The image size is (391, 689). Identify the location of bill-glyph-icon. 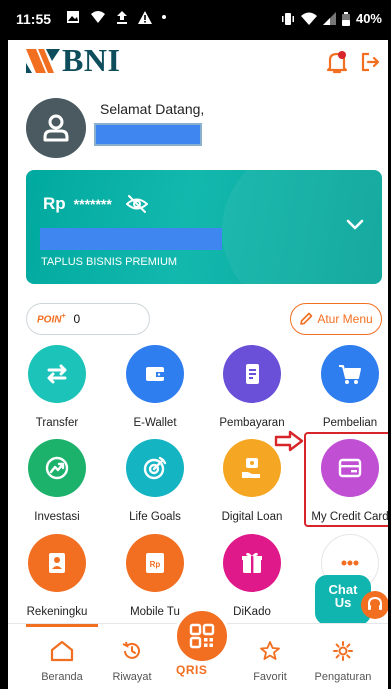
(252, 374).